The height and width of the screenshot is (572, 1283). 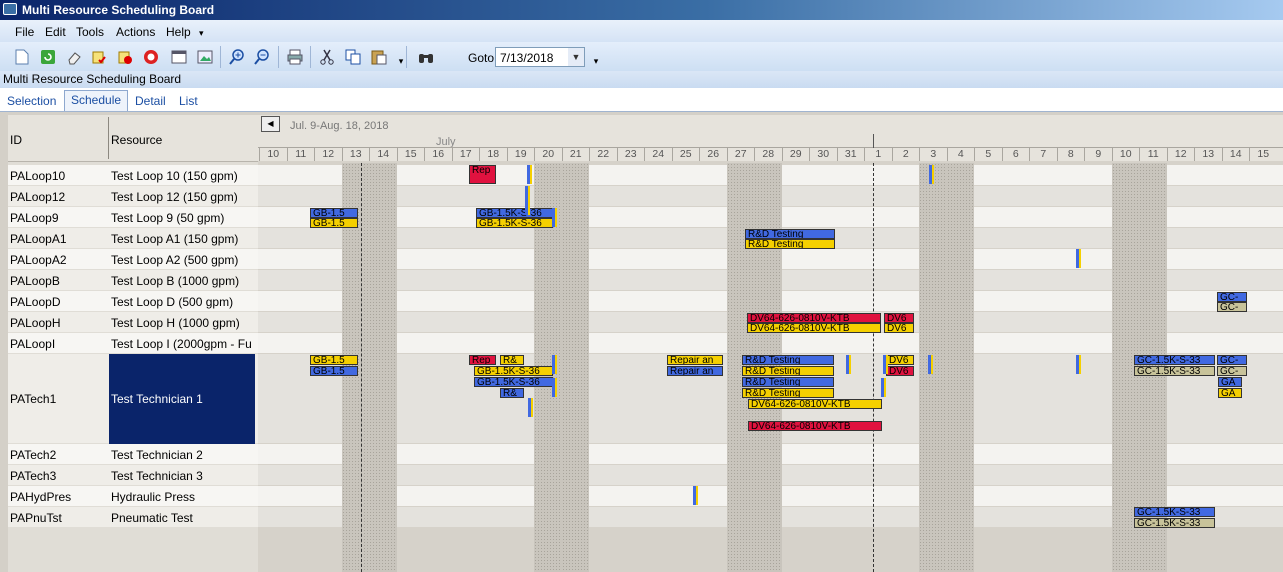 I want to click on day-header: 26, so click(x=713, y=154).